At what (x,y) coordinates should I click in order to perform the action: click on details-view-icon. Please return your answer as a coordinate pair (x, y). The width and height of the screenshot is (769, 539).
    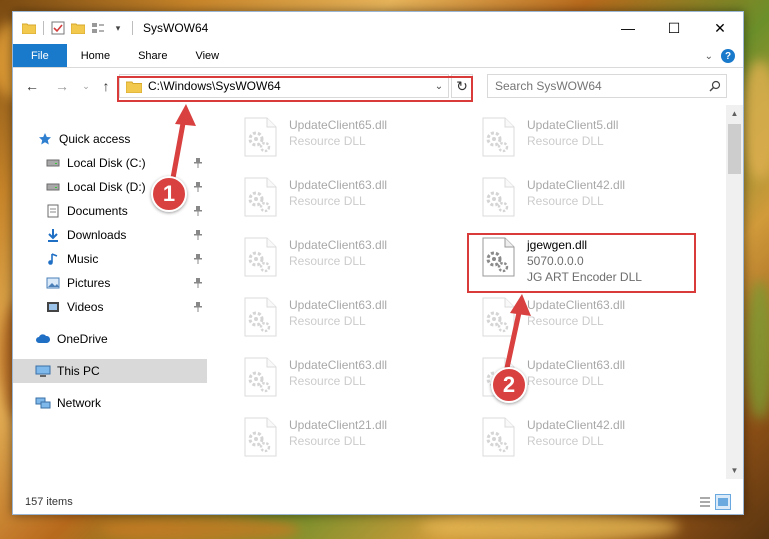
    Looking at the image, I should click on (705, 502).